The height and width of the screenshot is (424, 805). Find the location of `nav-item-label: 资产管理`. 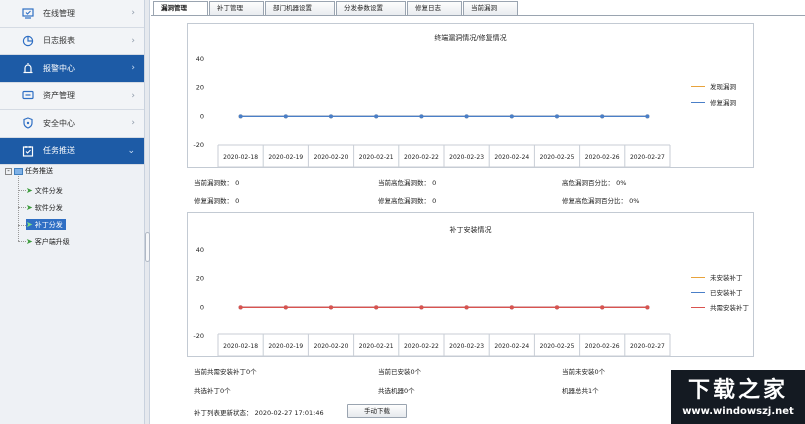

nav-item-label: 资产管理 is located at coordinates (59, 96).